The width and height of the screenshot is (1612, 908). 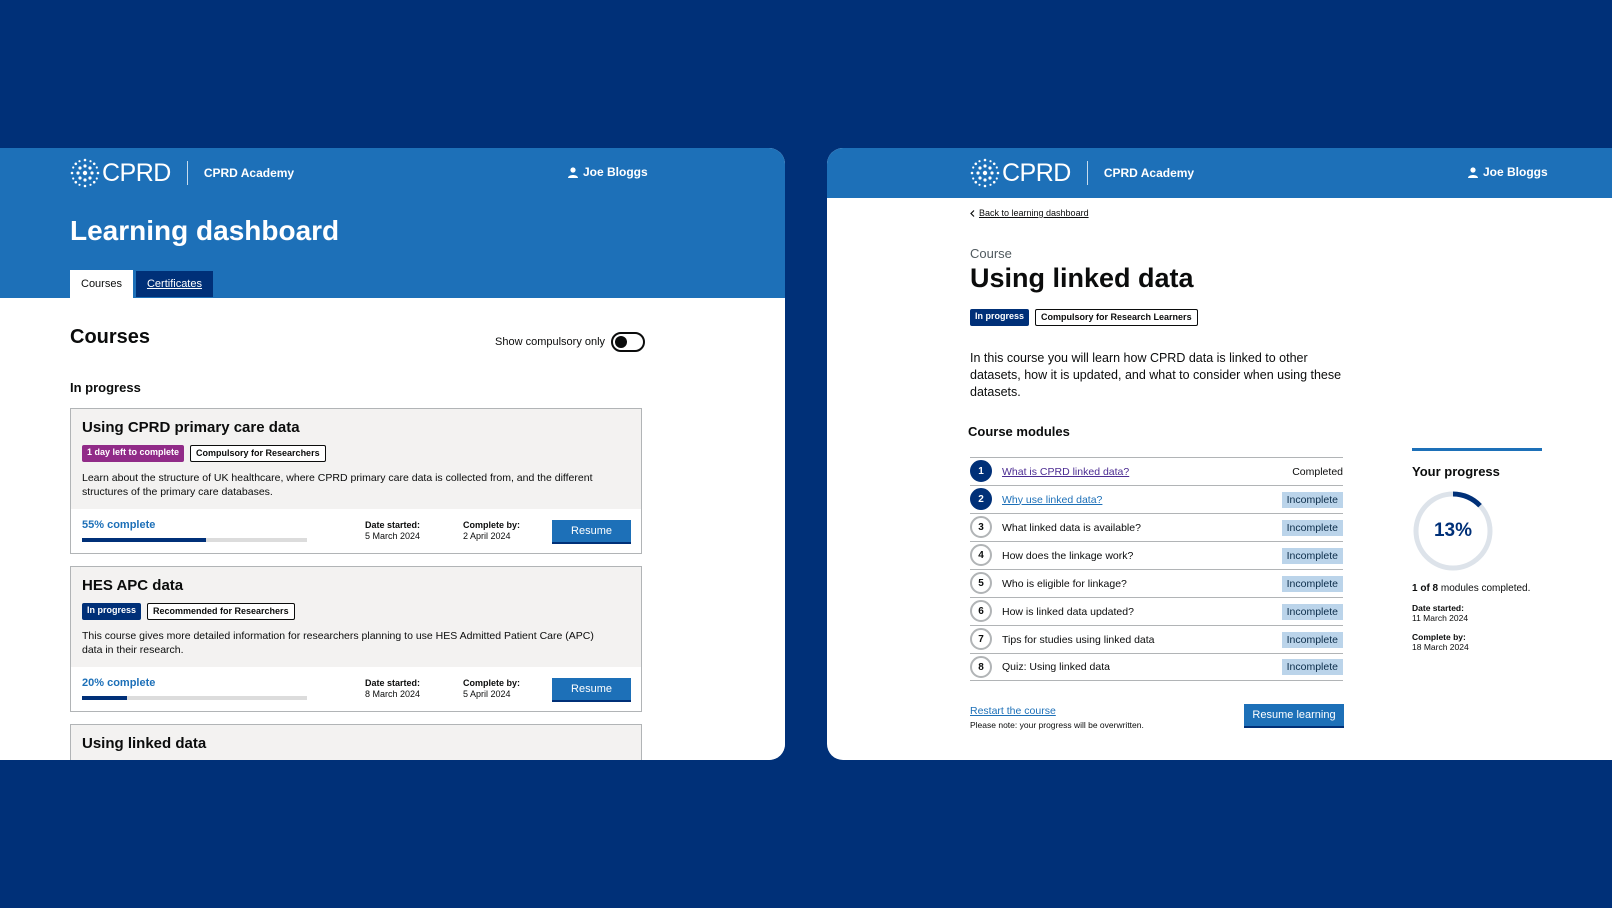 What do you see at coordinates (392, 173) in the screenshot?
I see `header-bar: CPRD CPRD Academy Joe Bloggs` at bounding box center [392, 173].